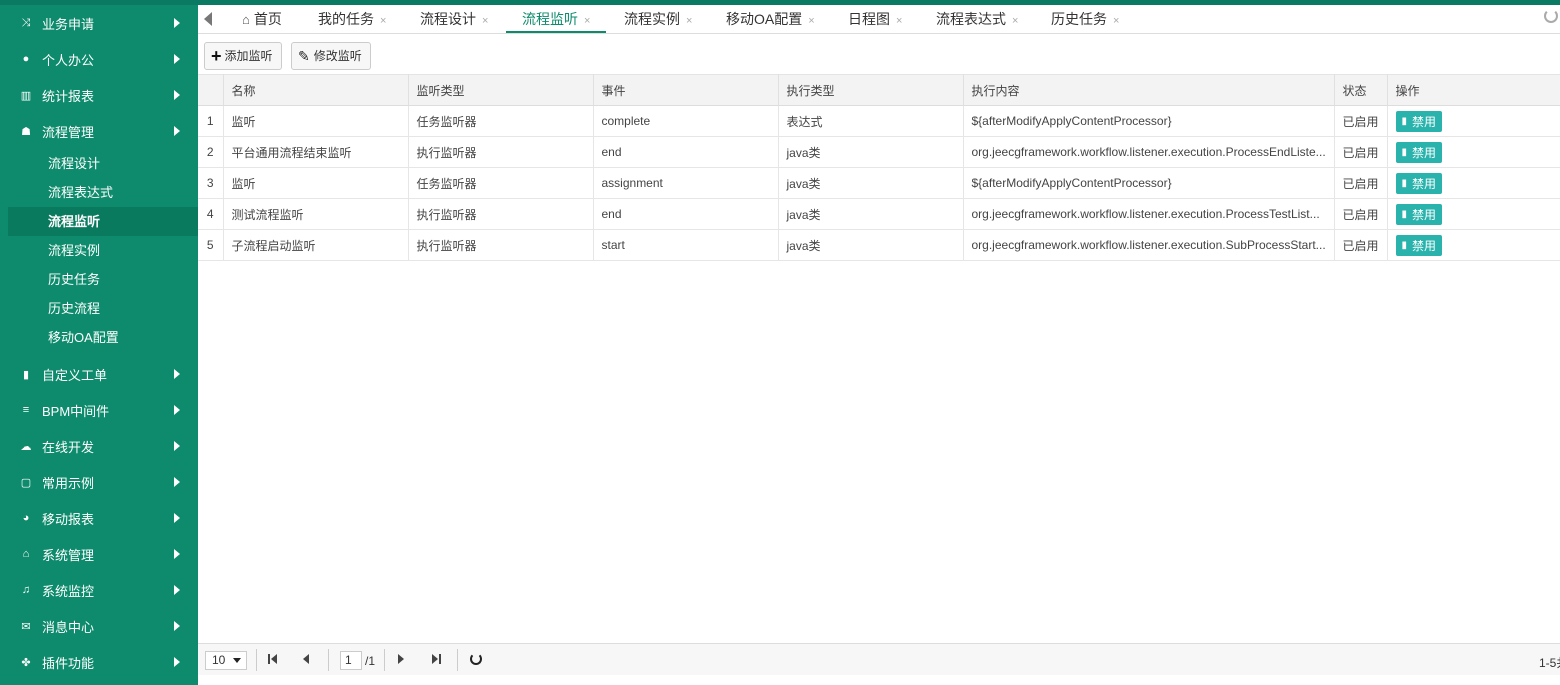 This screenshot has width=1560, height=685. I want to click on tab-item: 流程实例 ×, so click(658, 19).